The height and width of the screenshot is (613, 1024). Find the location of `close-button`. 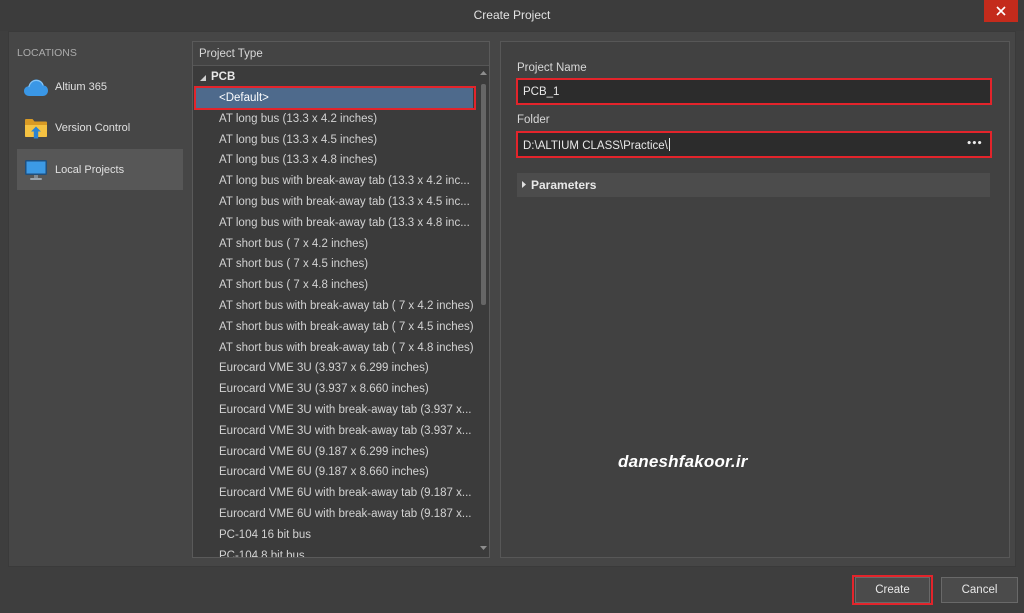

close-button is located at coordinates (1001, 11).